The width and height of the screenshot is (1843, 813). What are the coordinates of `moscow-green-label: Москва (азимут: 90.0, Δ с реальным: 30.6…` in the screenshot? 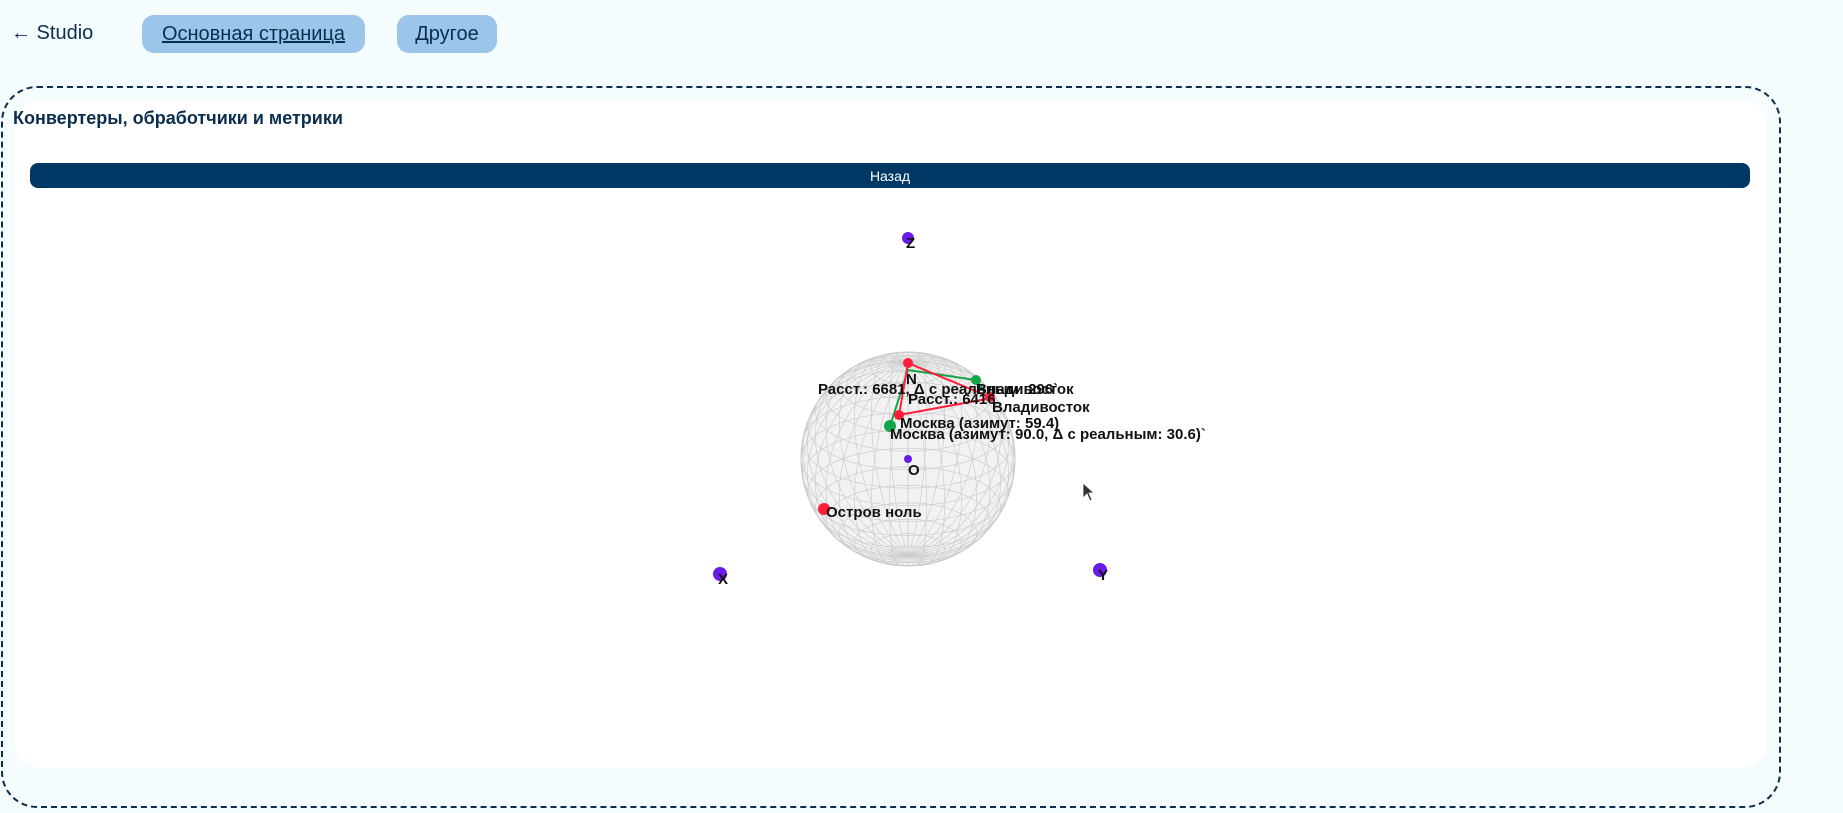 It's located at (1048, 434).